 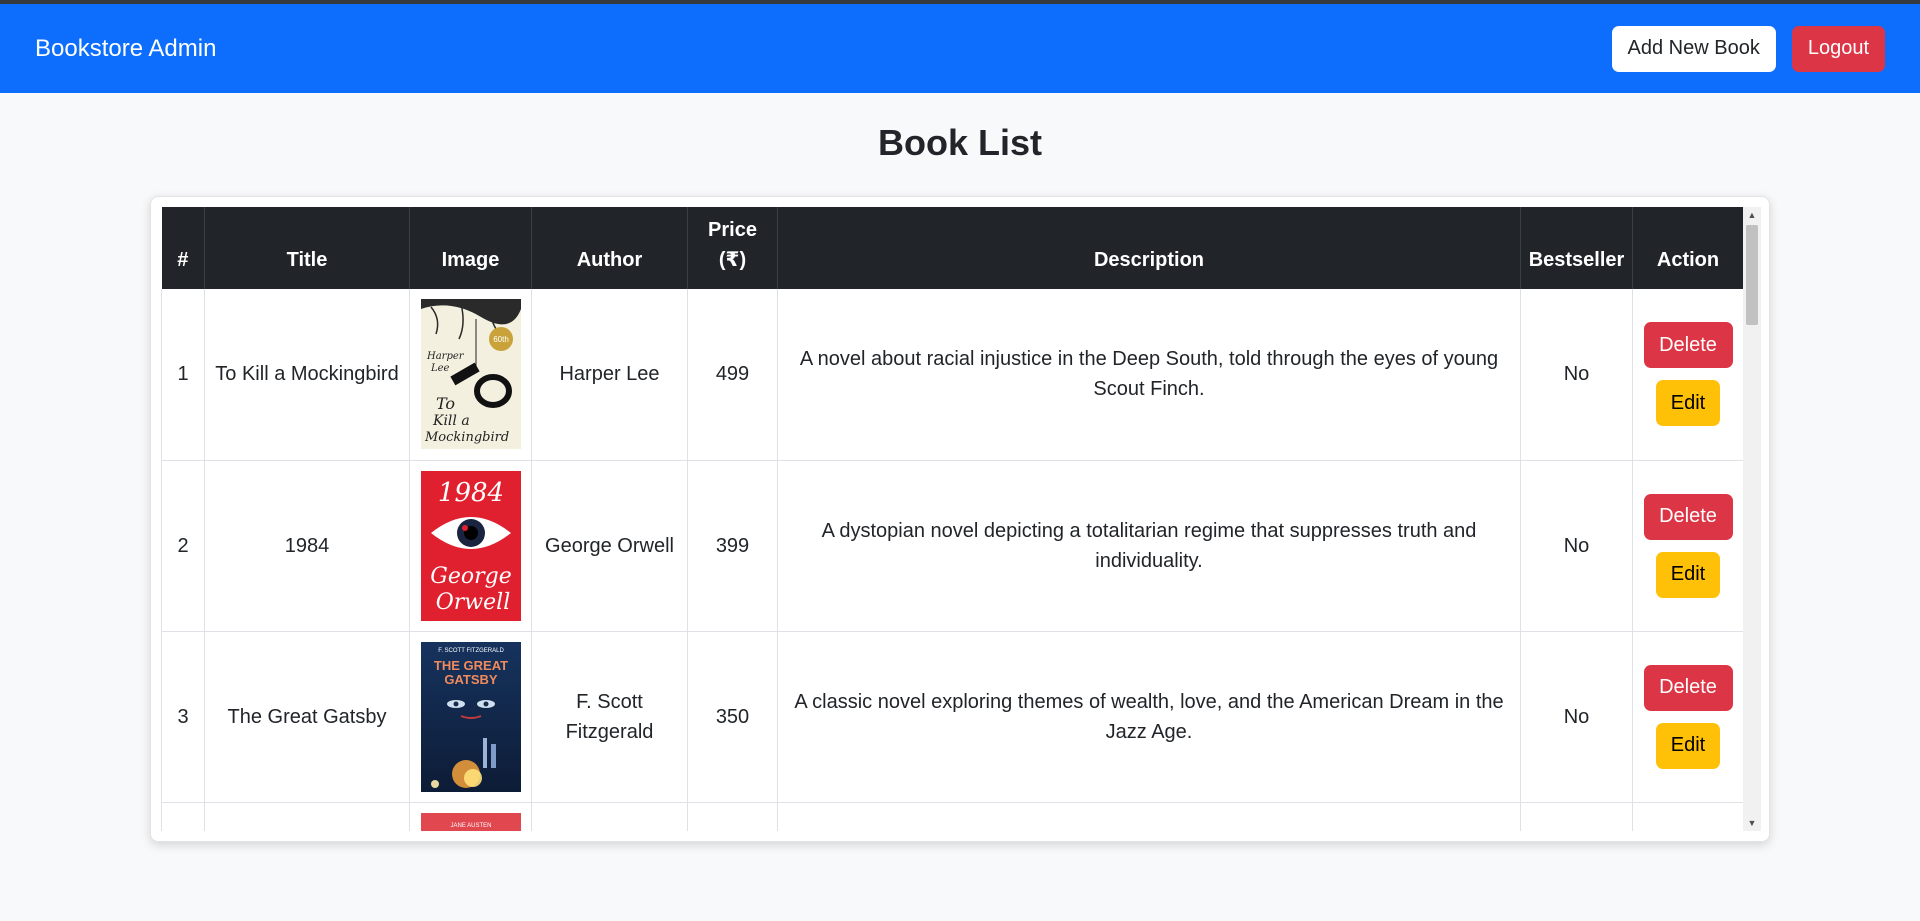 What do you see at coordinates (609, 375) in the screenshot?
I see `book-author: Harper Lee` at bounding box center [609, 375].